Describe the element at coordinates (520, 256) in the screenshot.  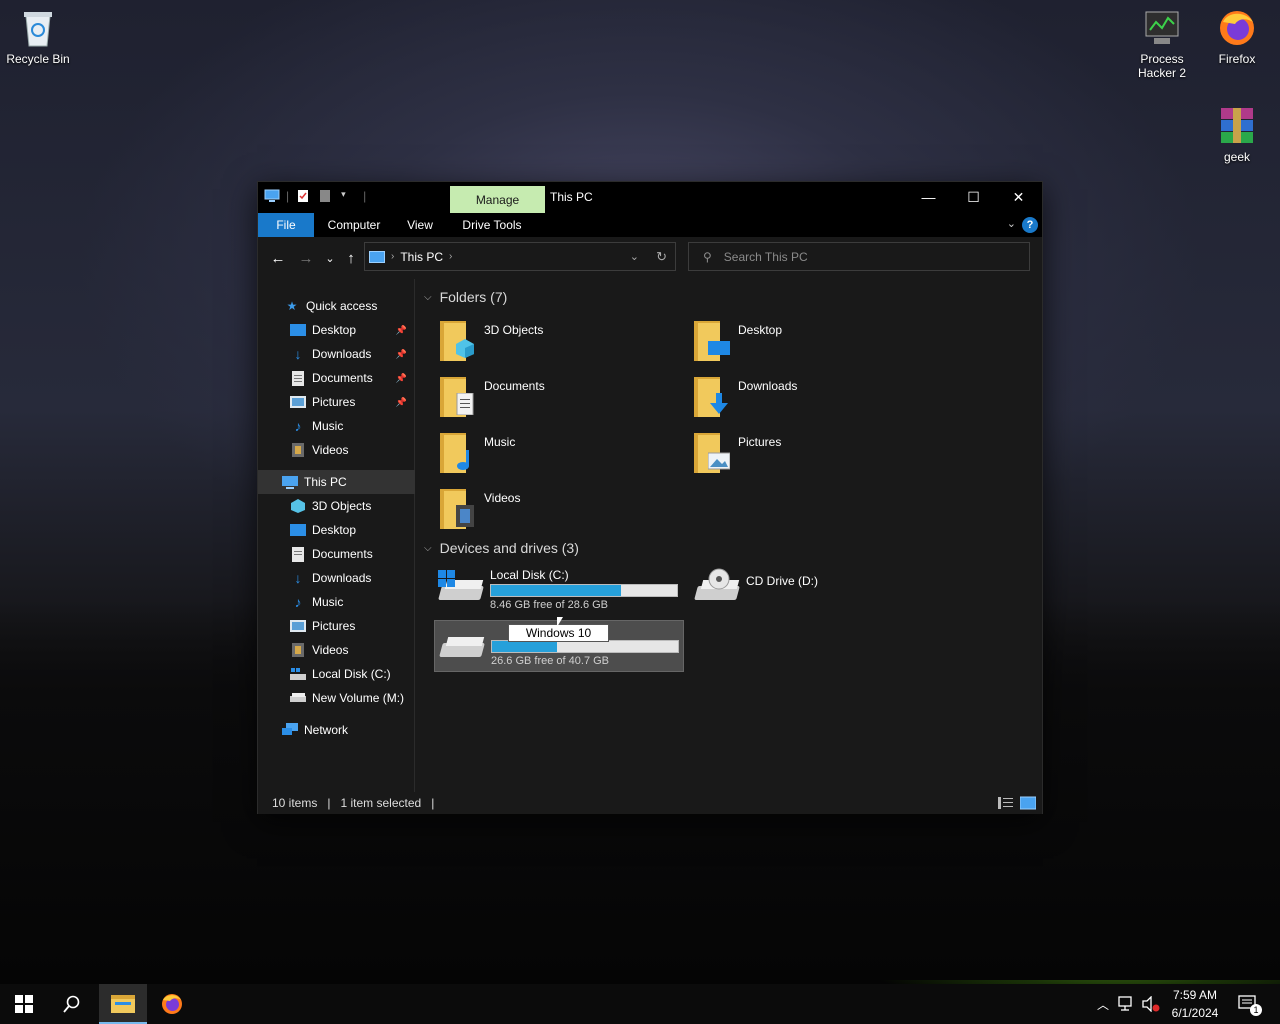
I see `address-bar: › This PC › ⌄ ↻` at that location.